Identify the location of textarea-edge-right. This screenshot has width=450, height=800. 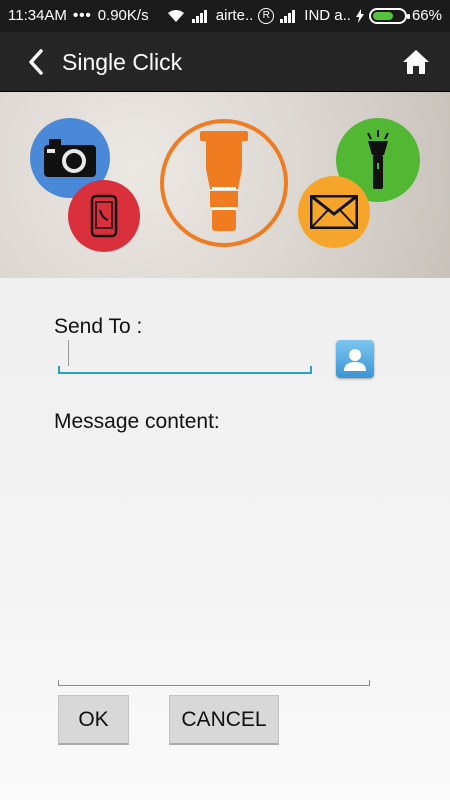
(369, 683).